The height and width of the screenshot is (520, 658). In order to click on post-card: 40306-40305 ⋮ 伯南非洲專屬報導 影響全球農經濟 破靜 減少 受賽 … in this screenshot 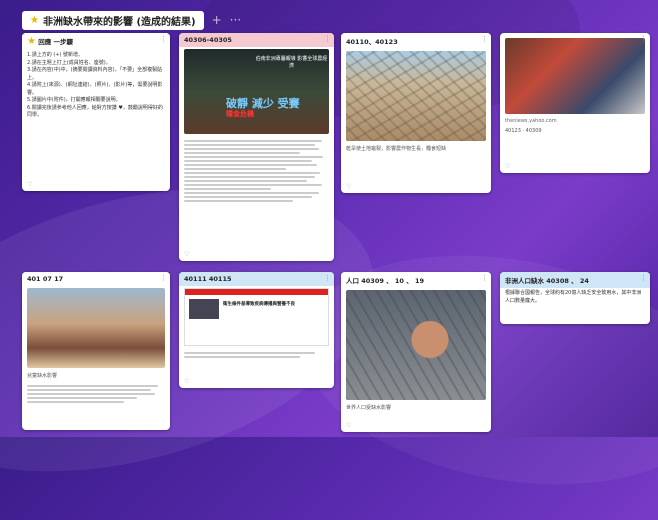, I will do `click(256, 147)`.